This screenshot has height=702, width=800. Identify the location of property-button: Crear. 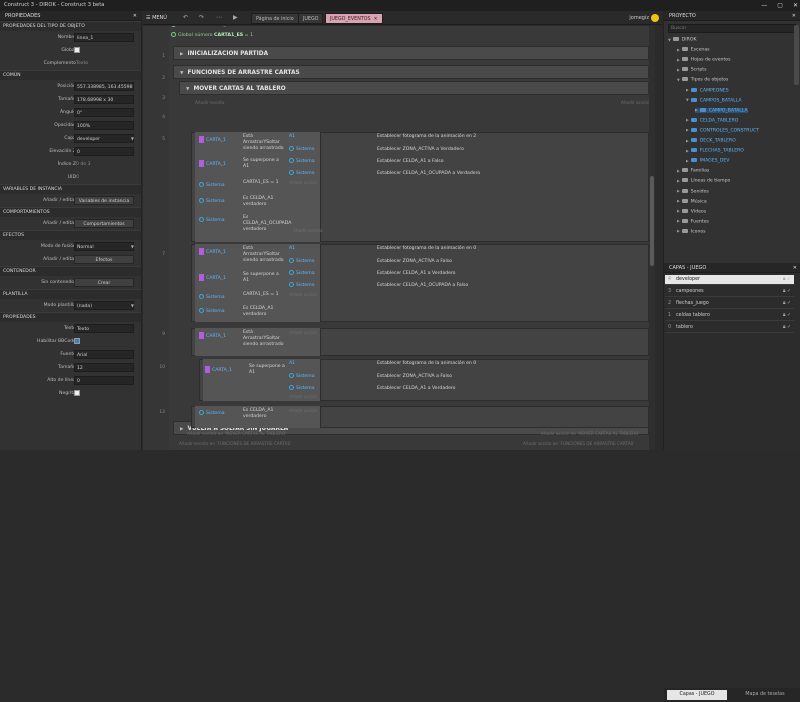
(104, 282).